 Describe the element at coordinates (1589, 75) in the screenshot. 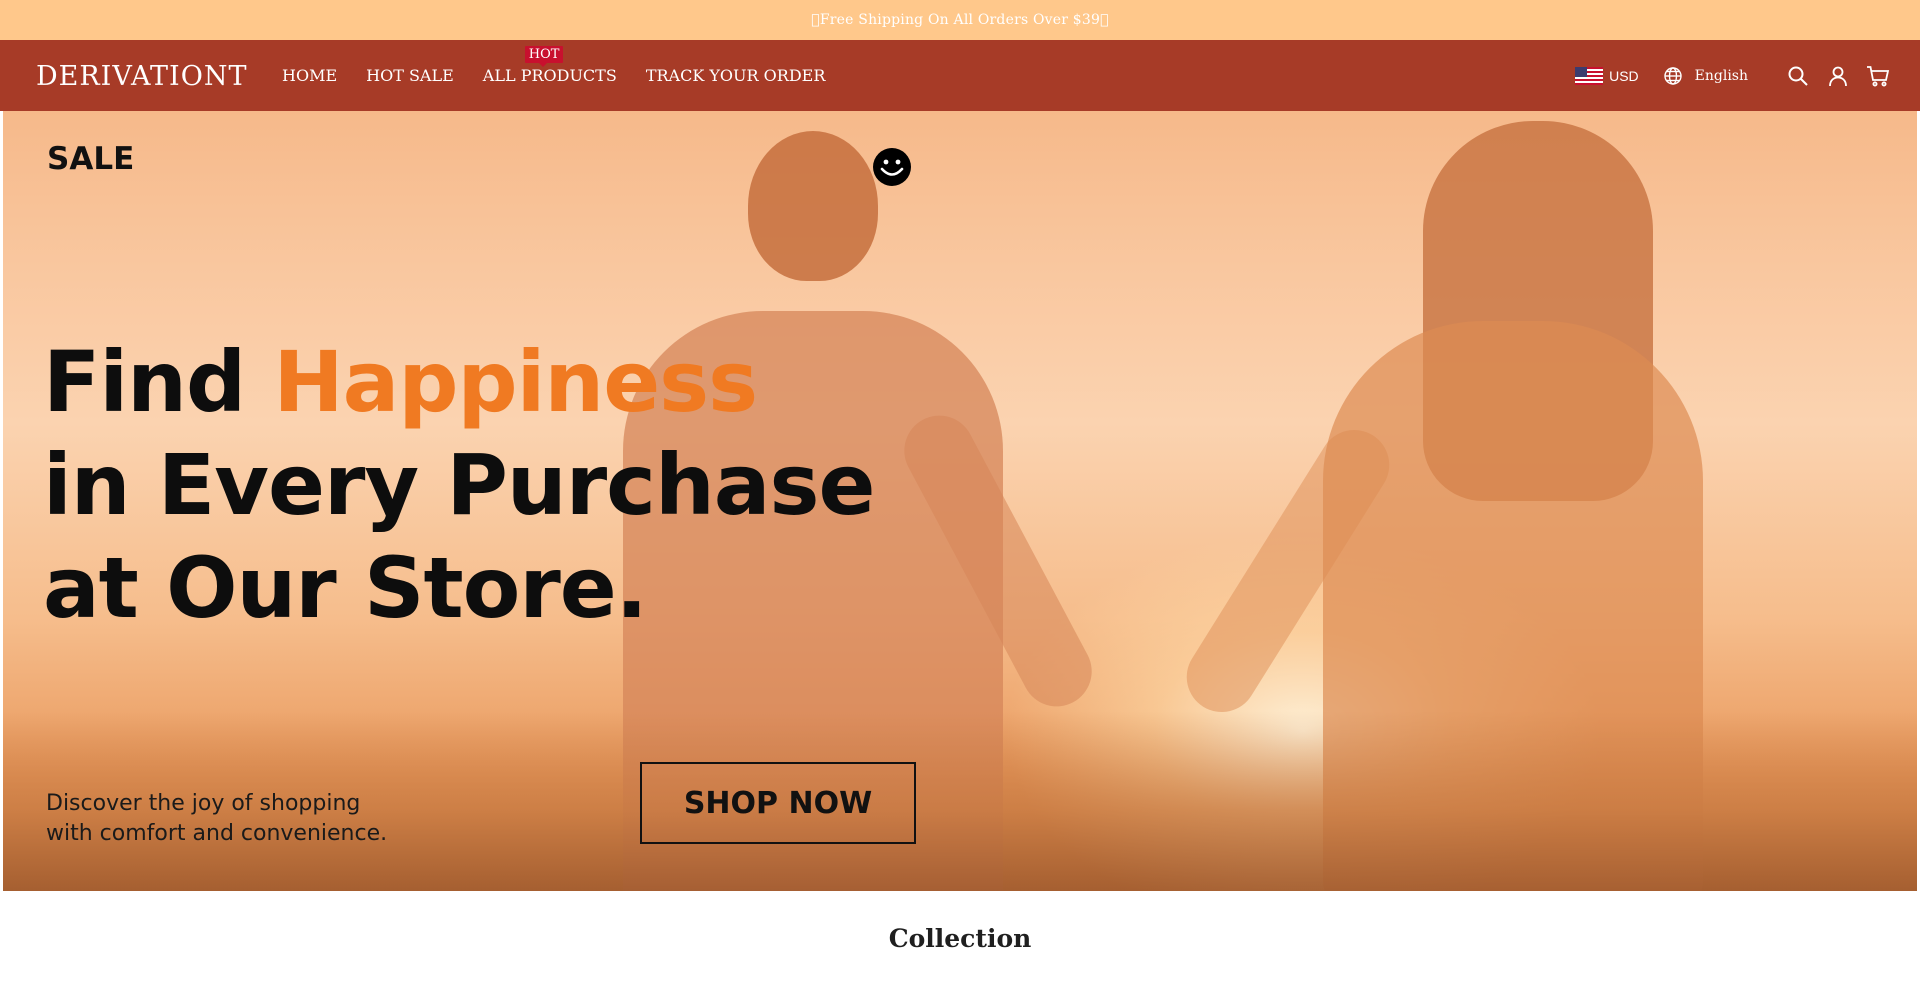

I see `us-flag-icon` at that location.